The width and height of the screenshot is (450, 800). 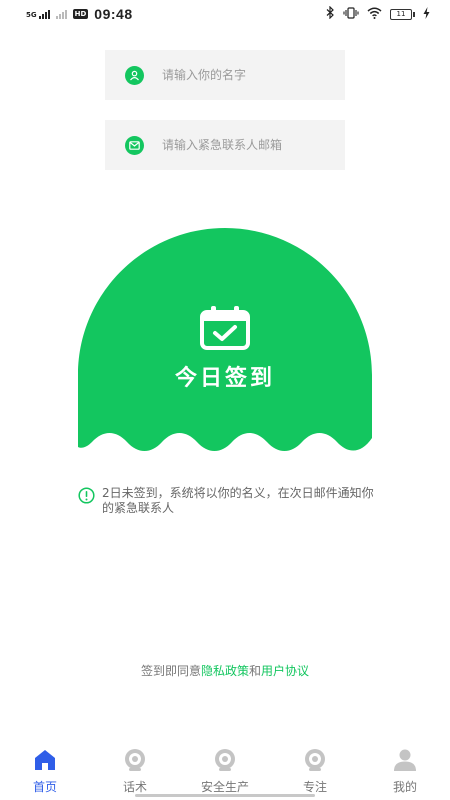 I want to click on name-input, so click(x=237, y=75).